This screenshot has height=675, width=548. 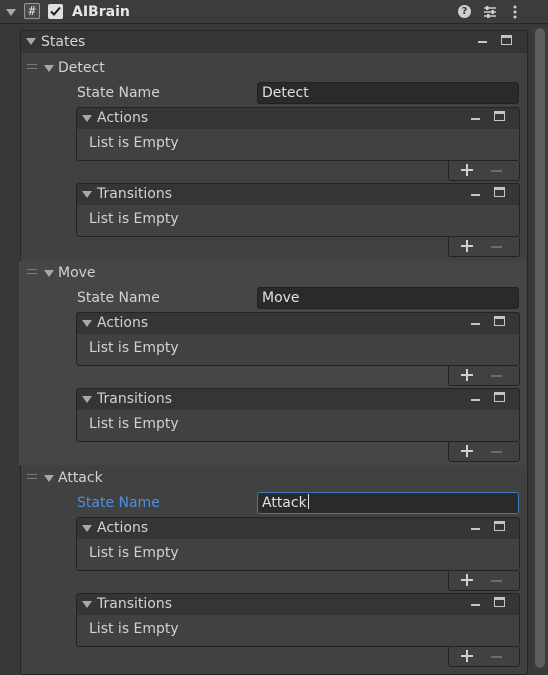 What do you see at coordinates (308, 501) in the screenshot?
I see `text-caret` at bounding box center [308, 501].